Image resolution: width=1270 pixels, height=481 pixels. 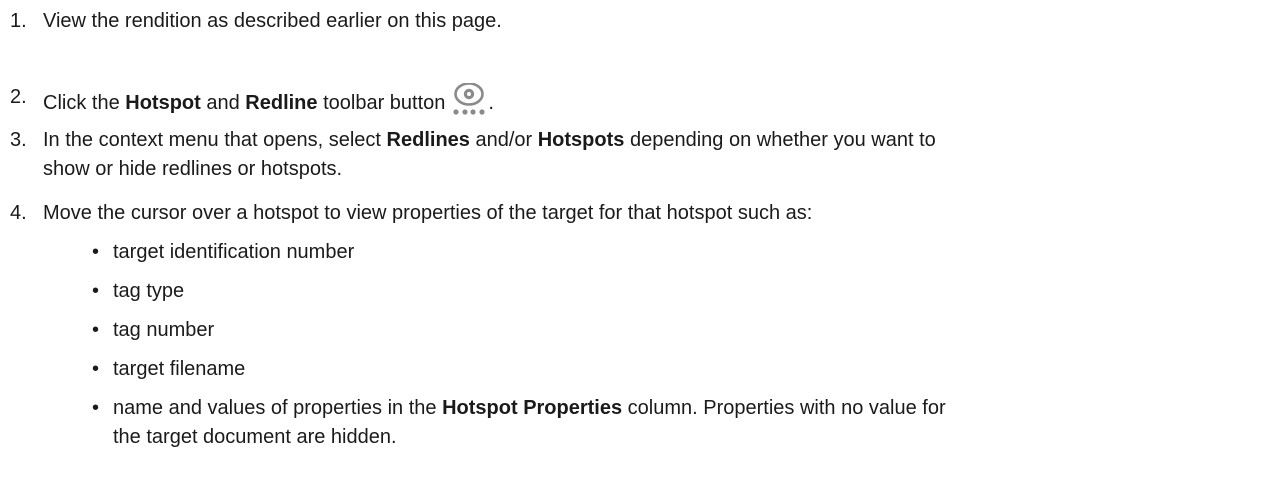 What do you see at coordinates (581, 140) in the screenshot?
I see `hotspots-term: Hotspots` at bounding box center [581, 140].